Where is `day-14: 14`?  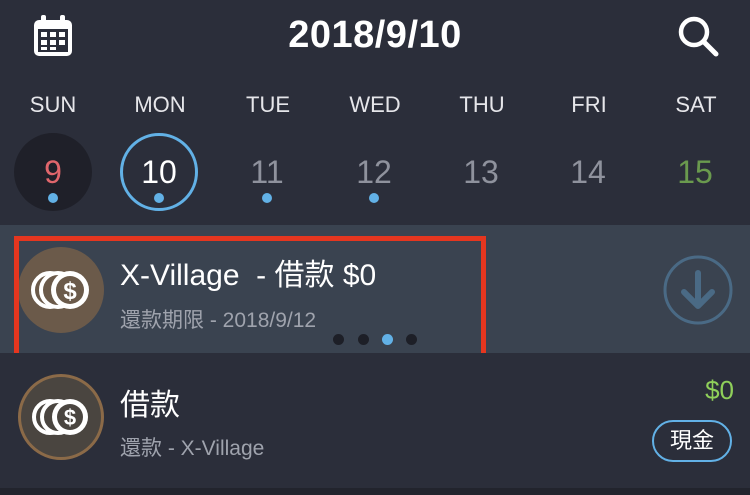
day-14: 14 is located at coordinates (588, 172).